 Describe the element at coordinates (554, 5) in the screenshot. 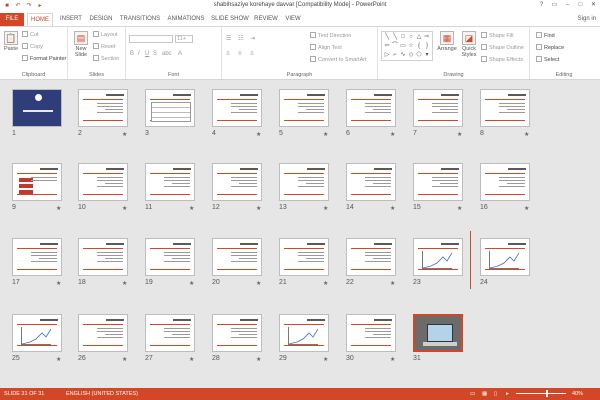

I see `ribbon-display-icon: ▭` at that location.